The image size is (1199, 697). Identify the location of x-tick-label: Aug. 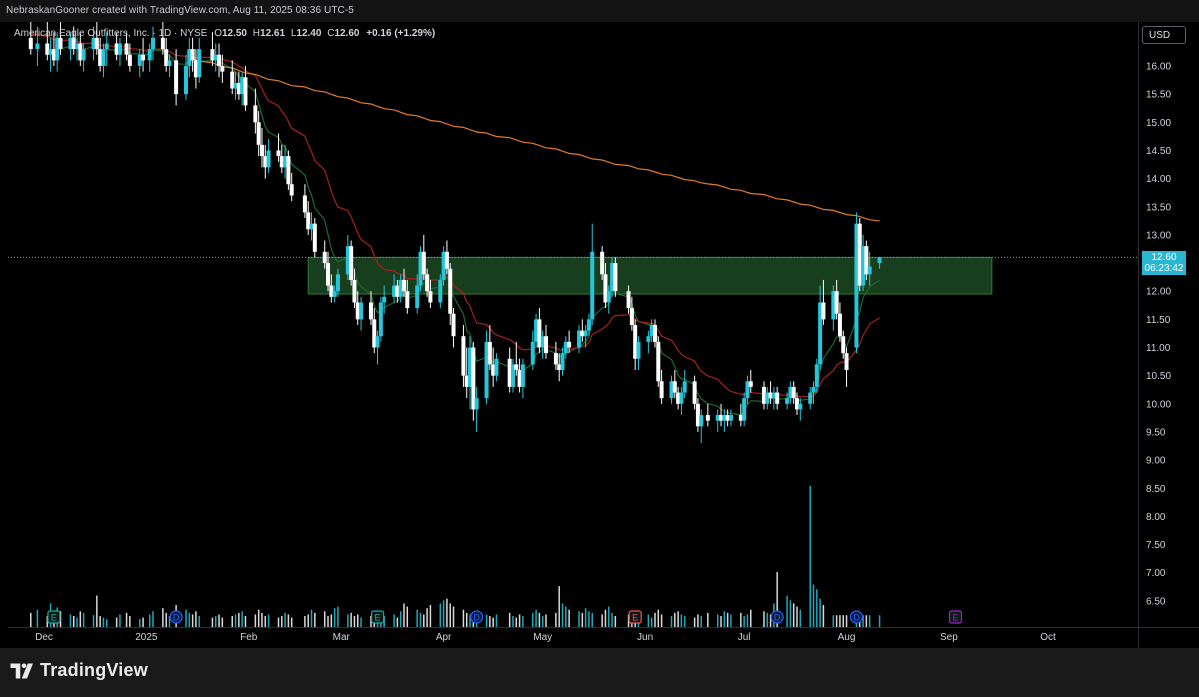
(847, 637).